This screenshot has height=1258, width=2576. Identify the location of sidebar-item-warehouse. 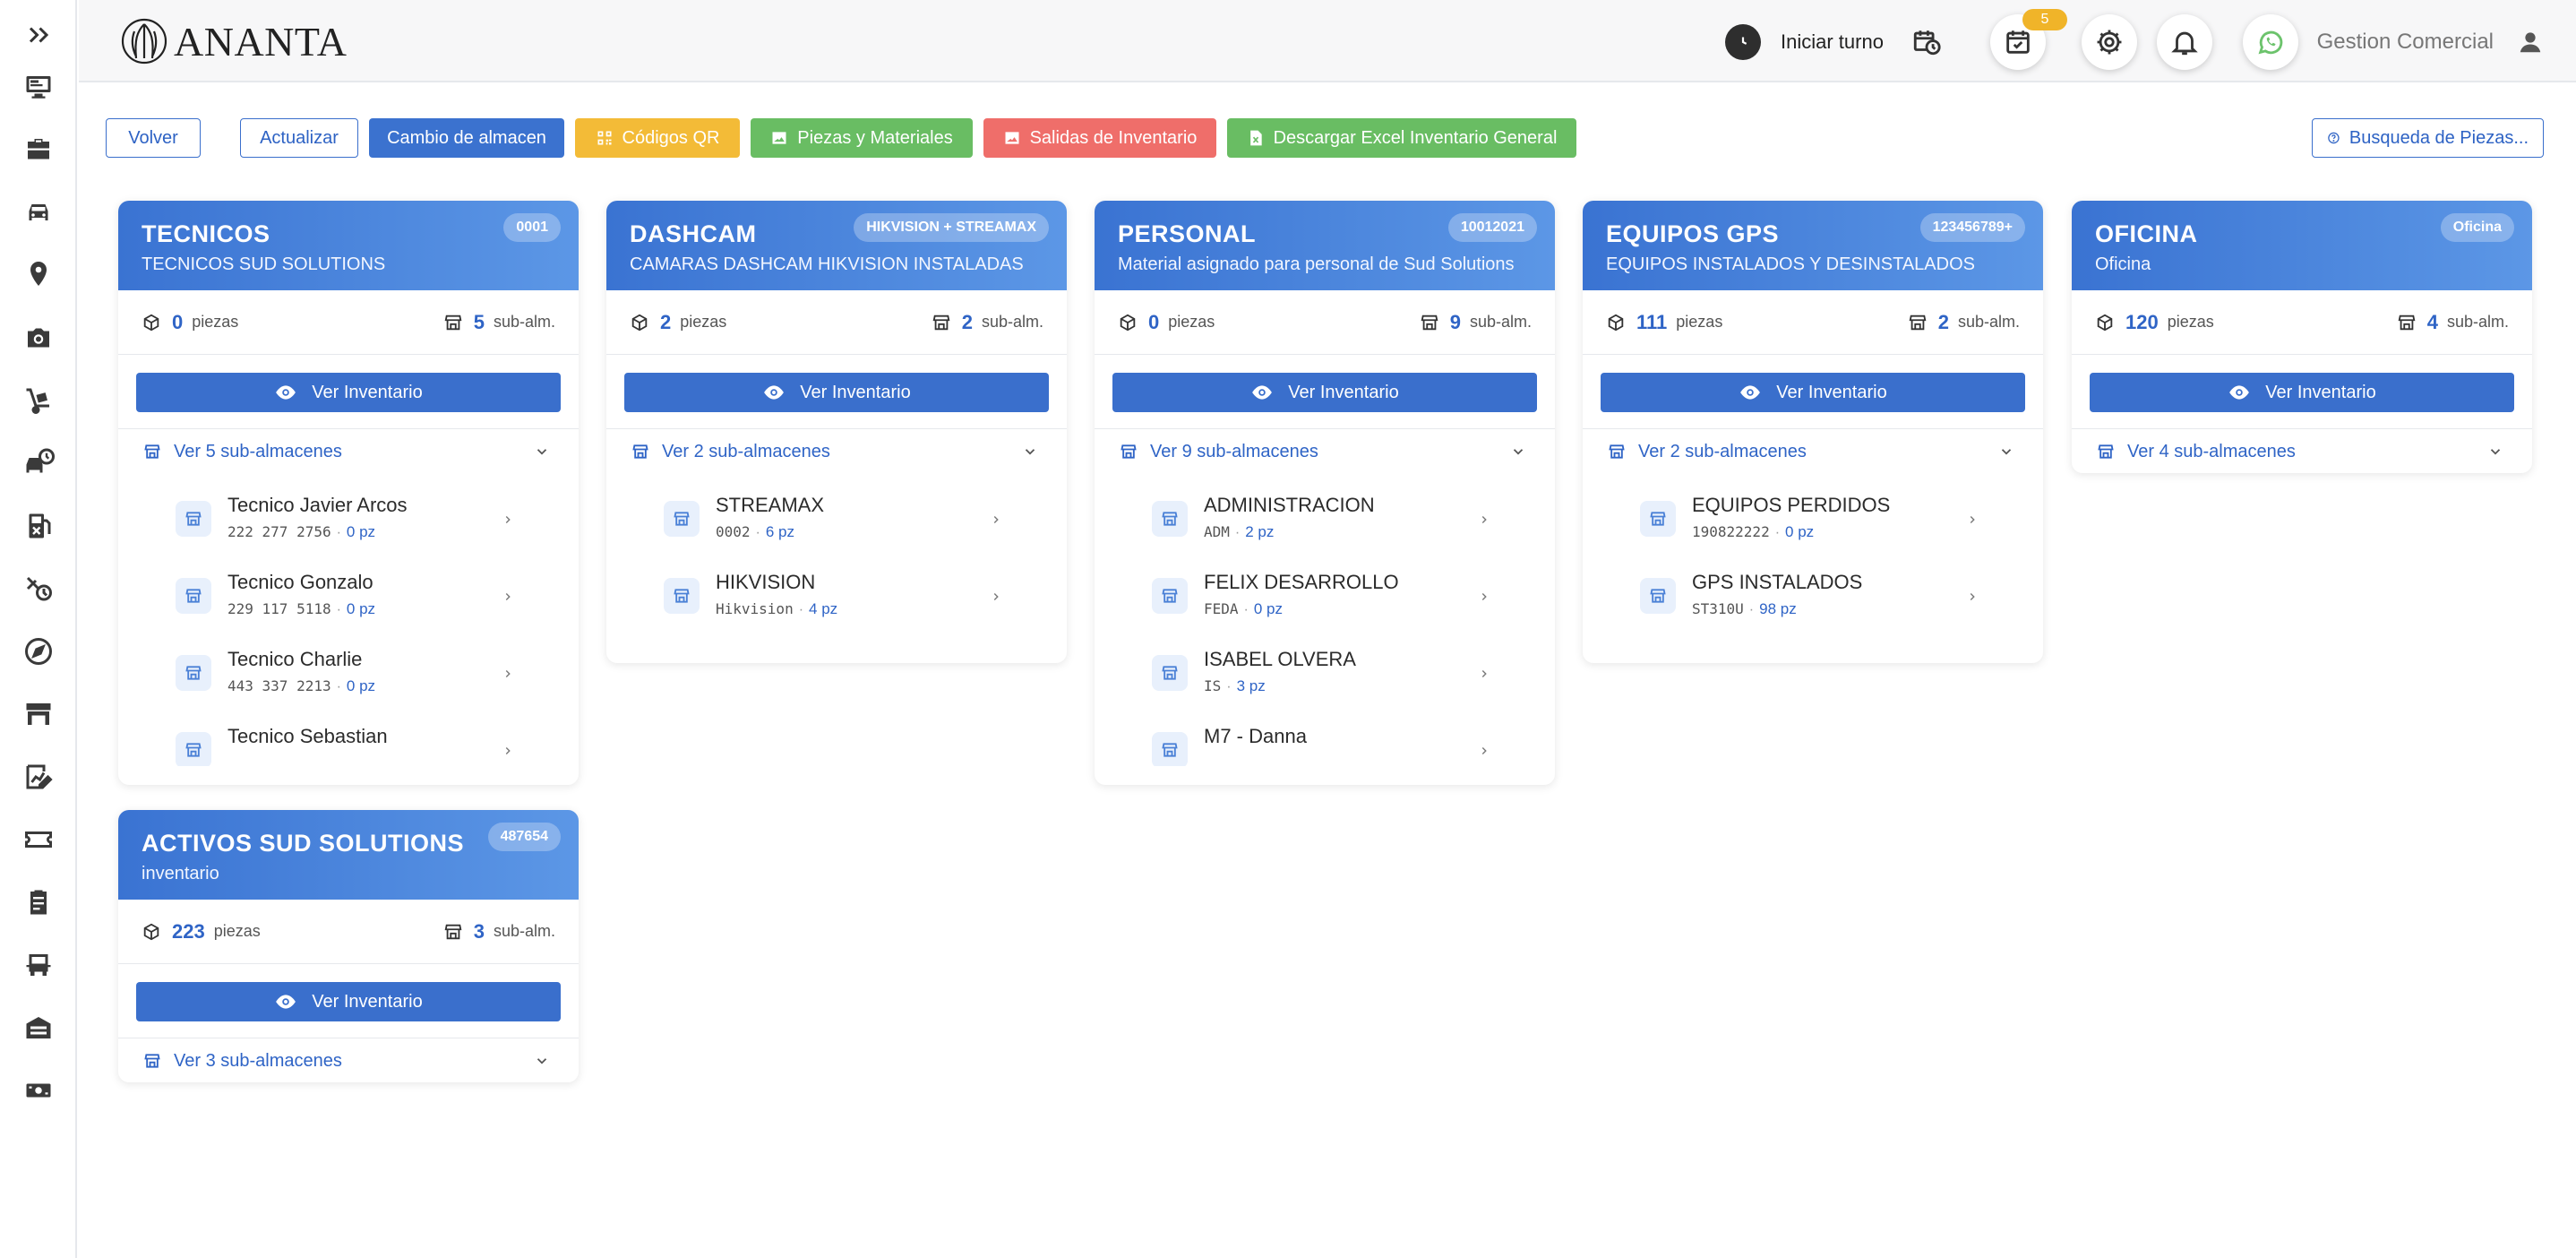
(38, 714).